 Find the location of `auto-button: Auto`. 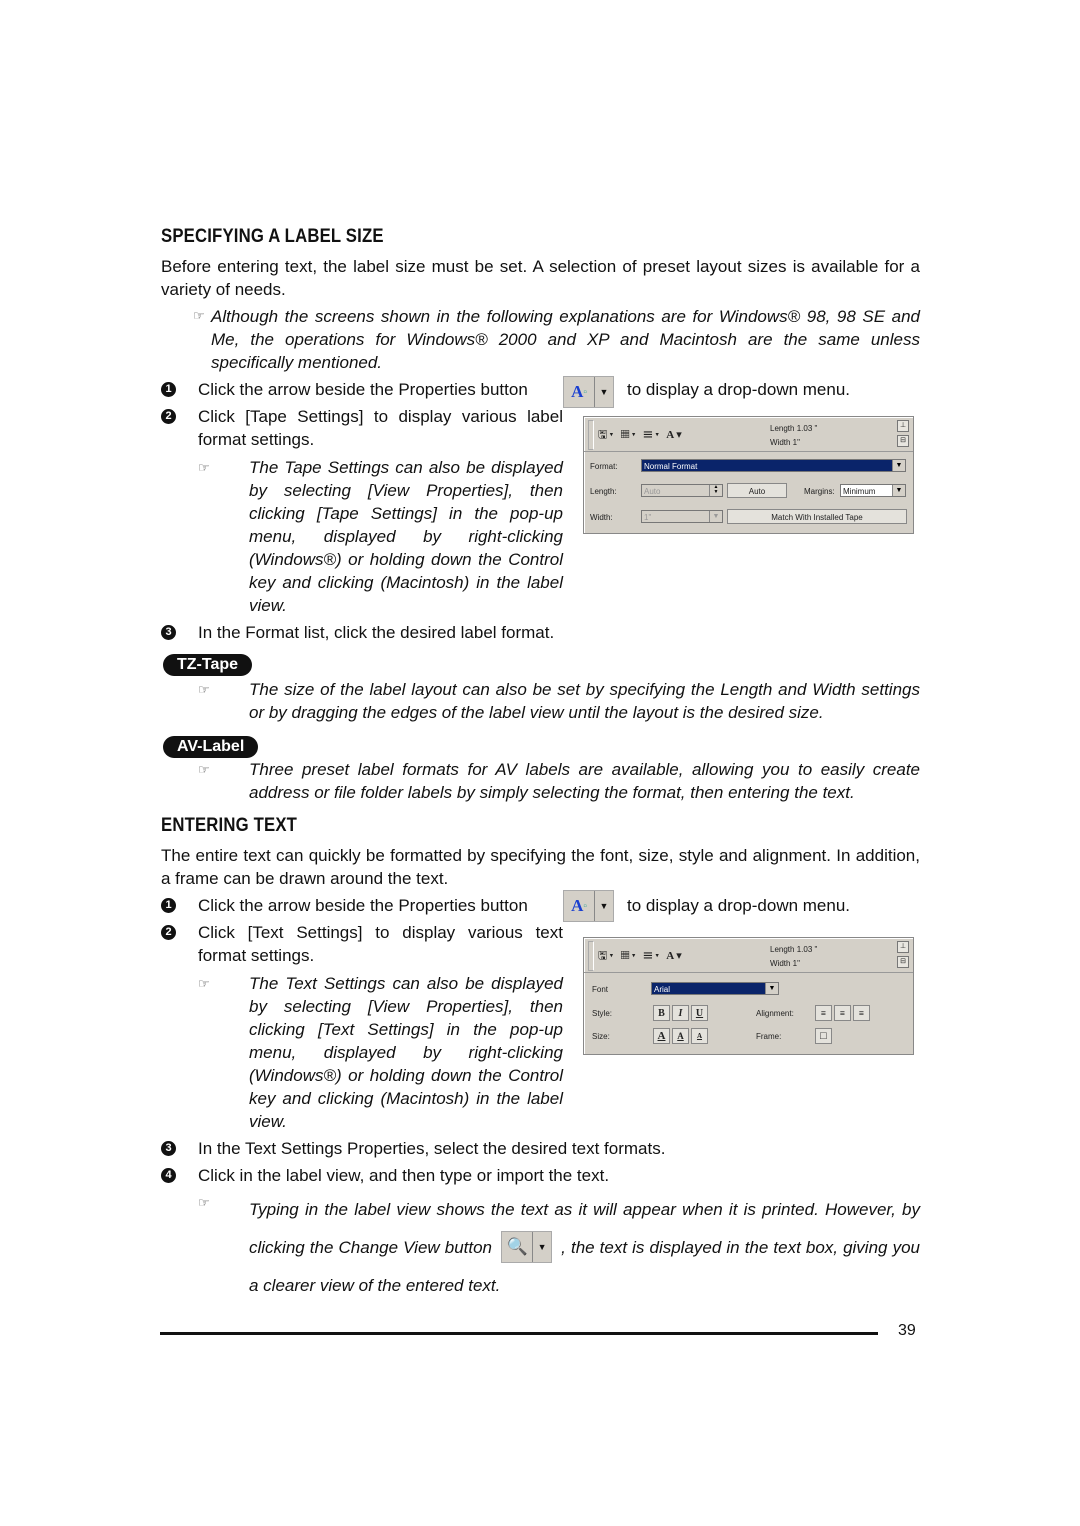

auto-button: Auto is located at coordinates (757, 490).